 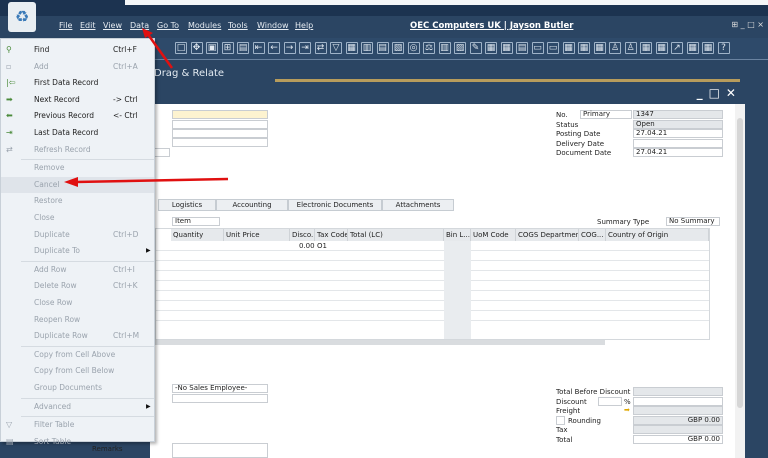 What do you see at coordinates (151, 180) in the screenshot?
I see `arrow-to-cancel` at bounding box center [151, 180].